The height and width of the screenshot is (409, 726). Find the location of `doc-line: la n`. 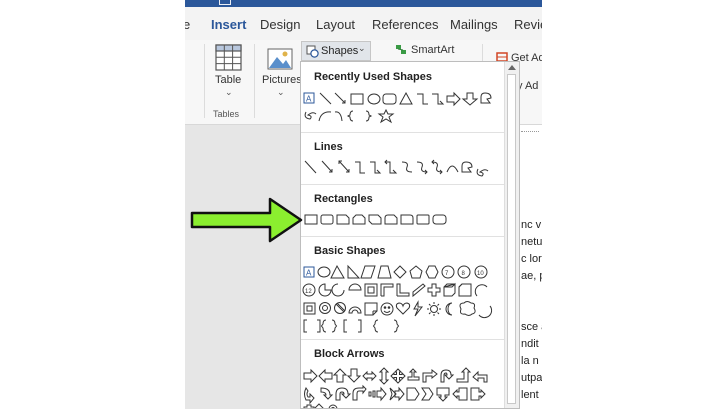

doc-line: la n is located at coordinates (530, 361).